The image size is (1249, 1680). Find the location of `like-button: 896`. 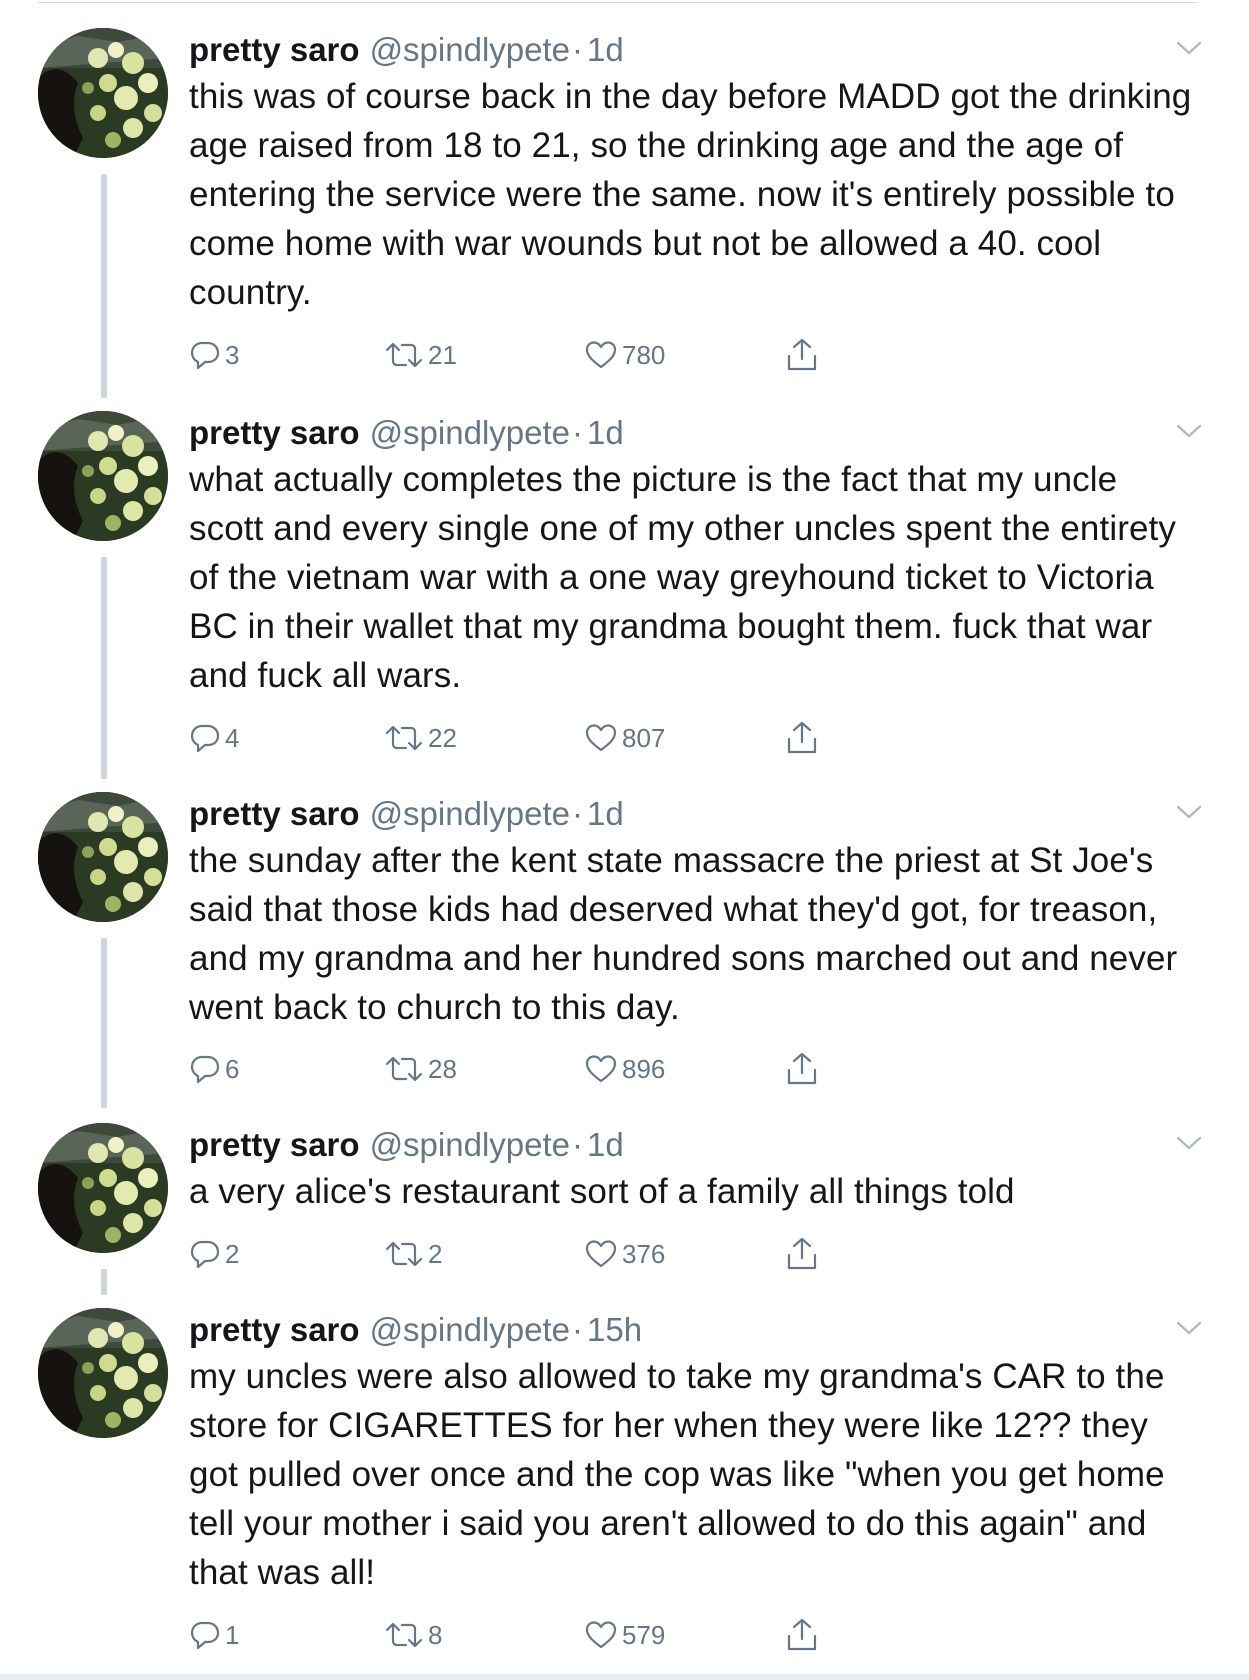

like-button: 896 is located at coordinates (624, 1069).